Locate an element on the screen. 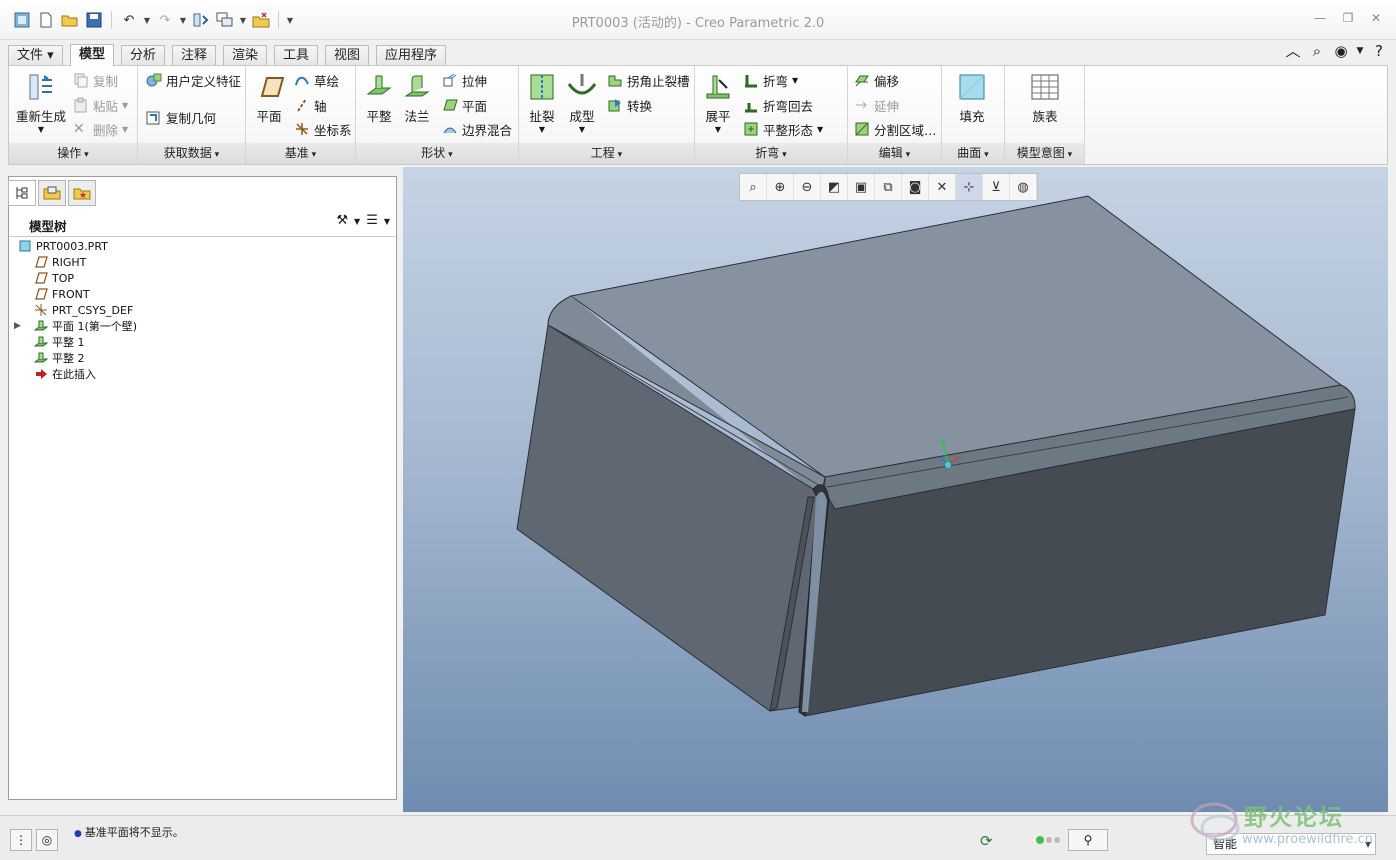  help-icon: ? is located at coordinates (1379, 51).